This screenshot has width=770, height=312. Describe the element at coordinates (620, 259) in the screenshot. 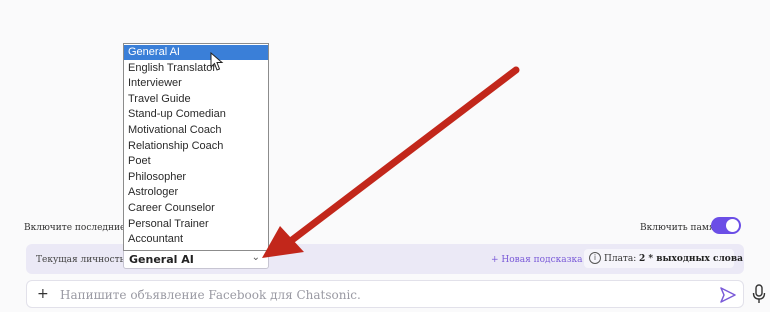

I see `fee-label: Плата:` at that location.